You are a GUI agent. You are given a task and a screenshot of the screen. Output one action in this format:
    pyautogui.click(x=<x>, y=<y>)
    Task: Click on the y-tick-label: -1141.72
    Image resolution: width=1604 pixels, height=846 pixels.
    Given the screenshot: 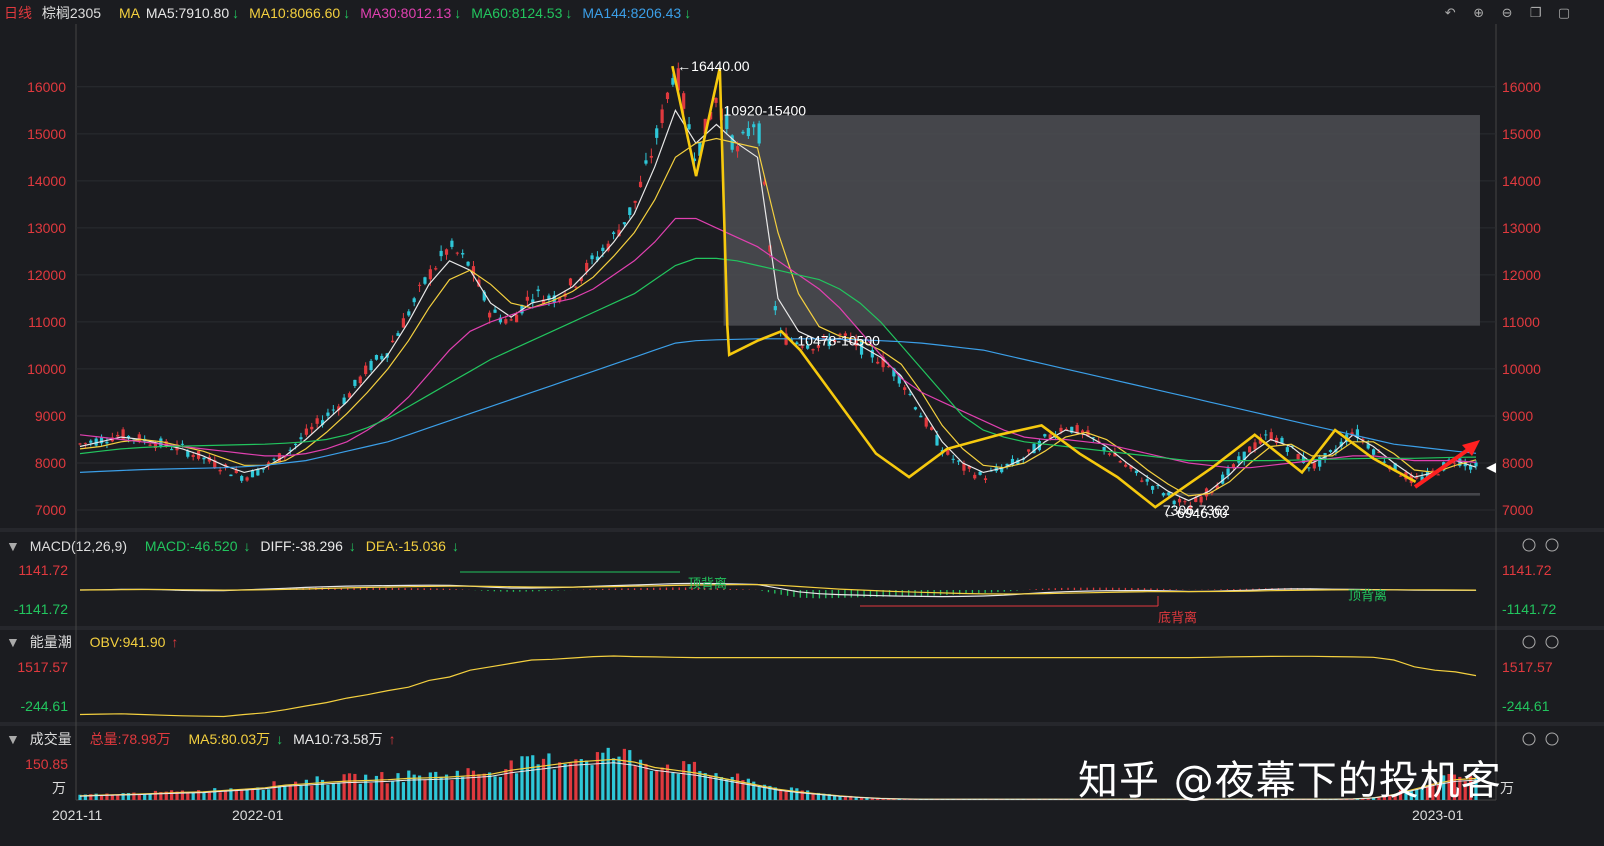 What is the action you would take?
    pyautogui.click(x=1529, y=609)
    